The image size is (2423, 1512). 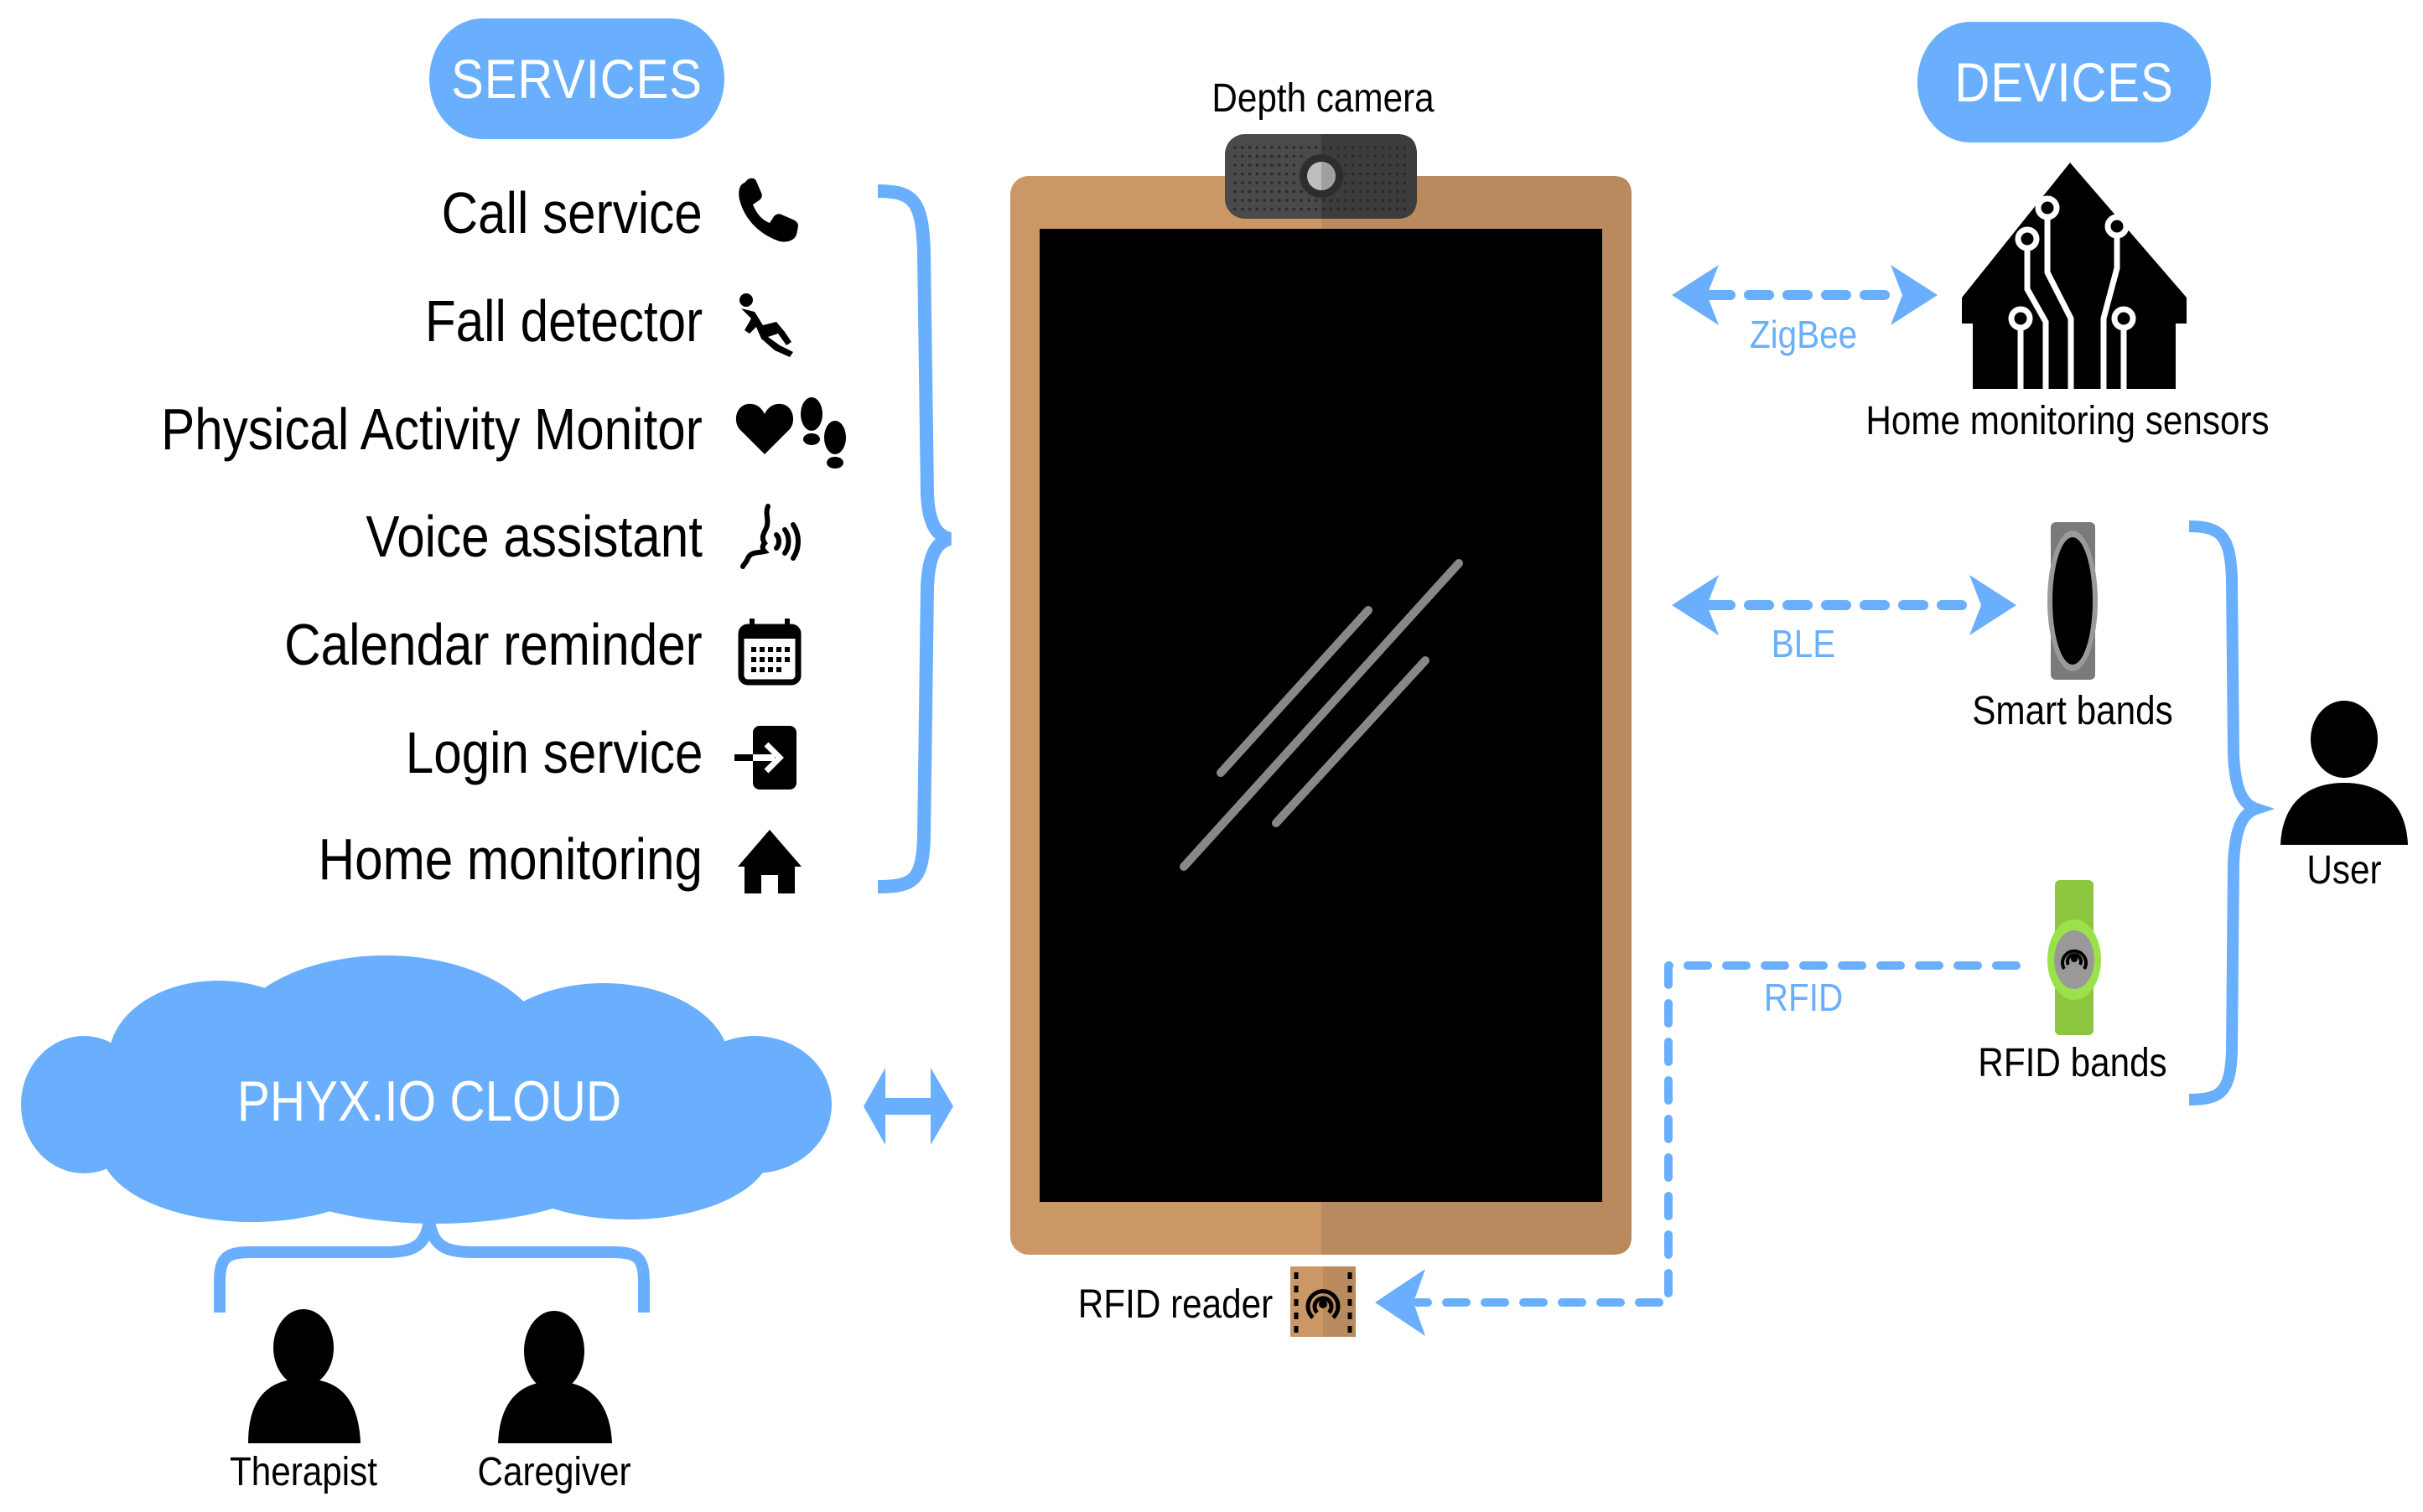 What do you see at coordinates (2072, 1063) in the screenshot?
I see `rfid-bands-label: RFID bands` at bounding box center [2072, 1063].